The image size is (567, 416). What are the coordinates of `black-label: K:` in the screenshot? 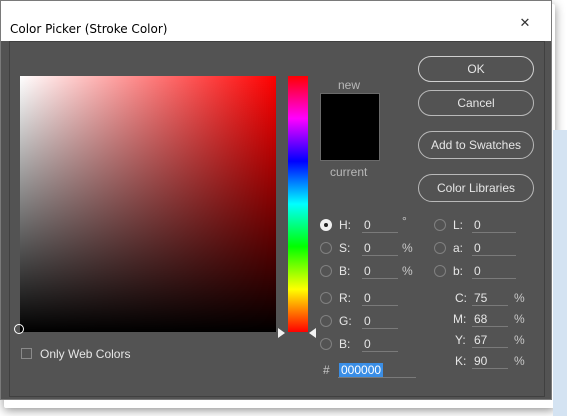 It's located at (461, 361).